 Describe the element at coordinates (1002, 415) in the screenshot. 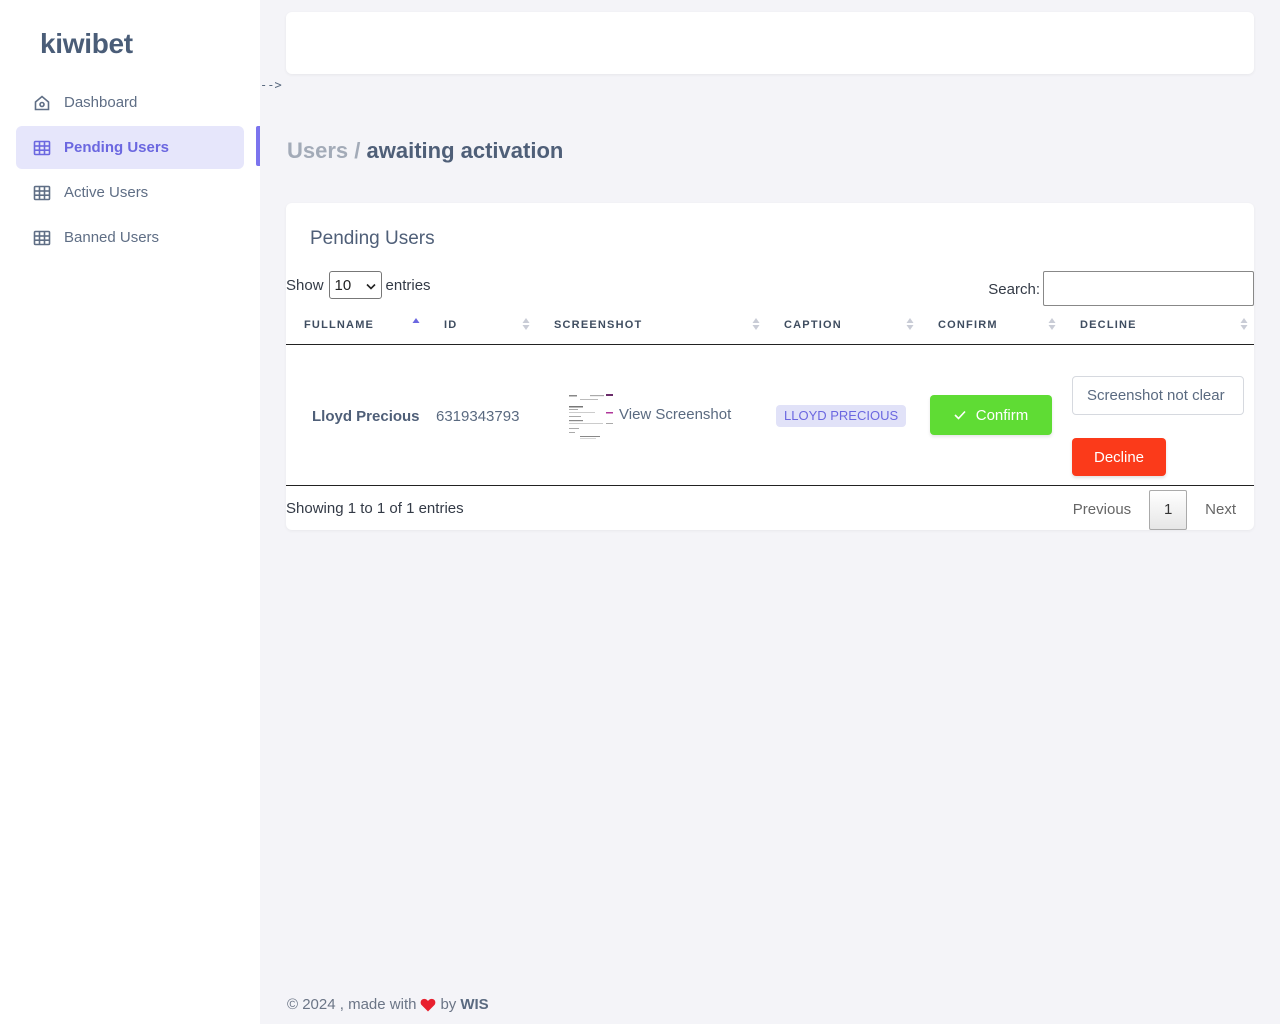

I see `confirm-label: Confirm` at that location.